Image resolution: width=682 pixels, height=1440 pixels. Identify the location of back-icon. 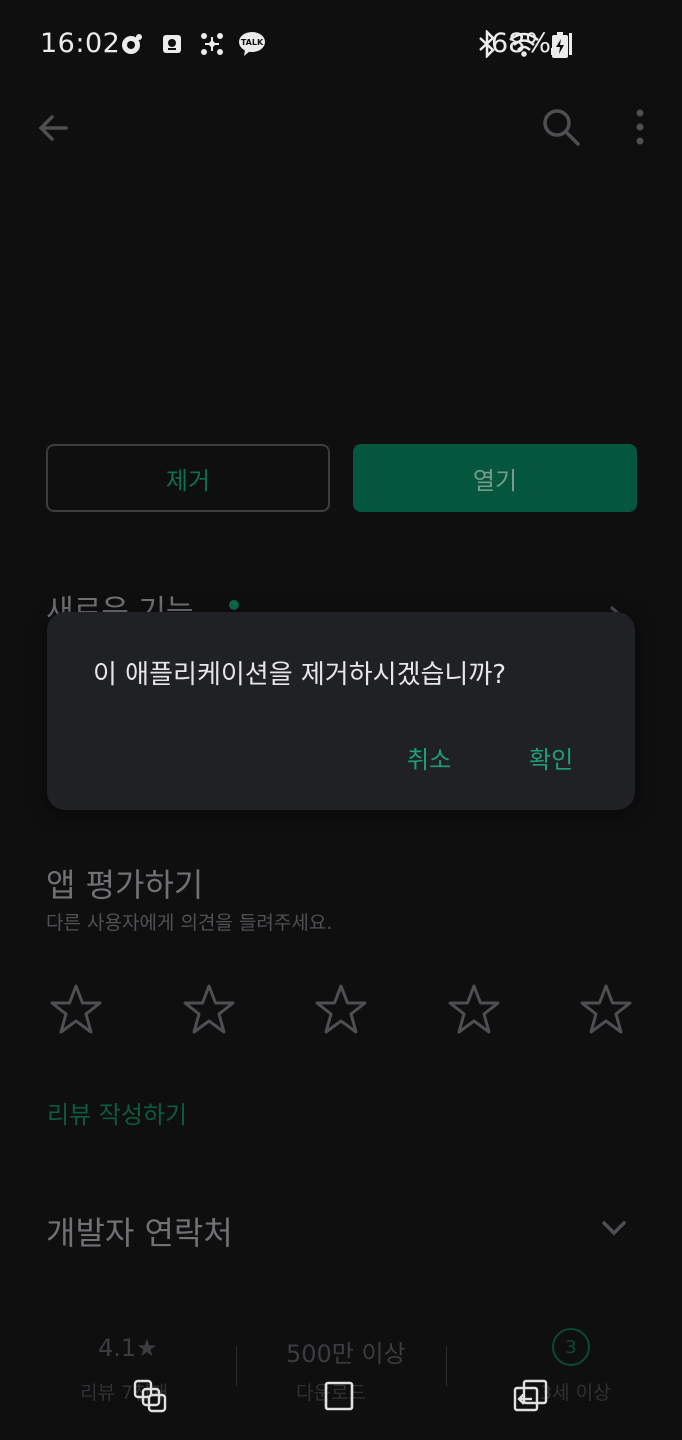
(531, 1396).